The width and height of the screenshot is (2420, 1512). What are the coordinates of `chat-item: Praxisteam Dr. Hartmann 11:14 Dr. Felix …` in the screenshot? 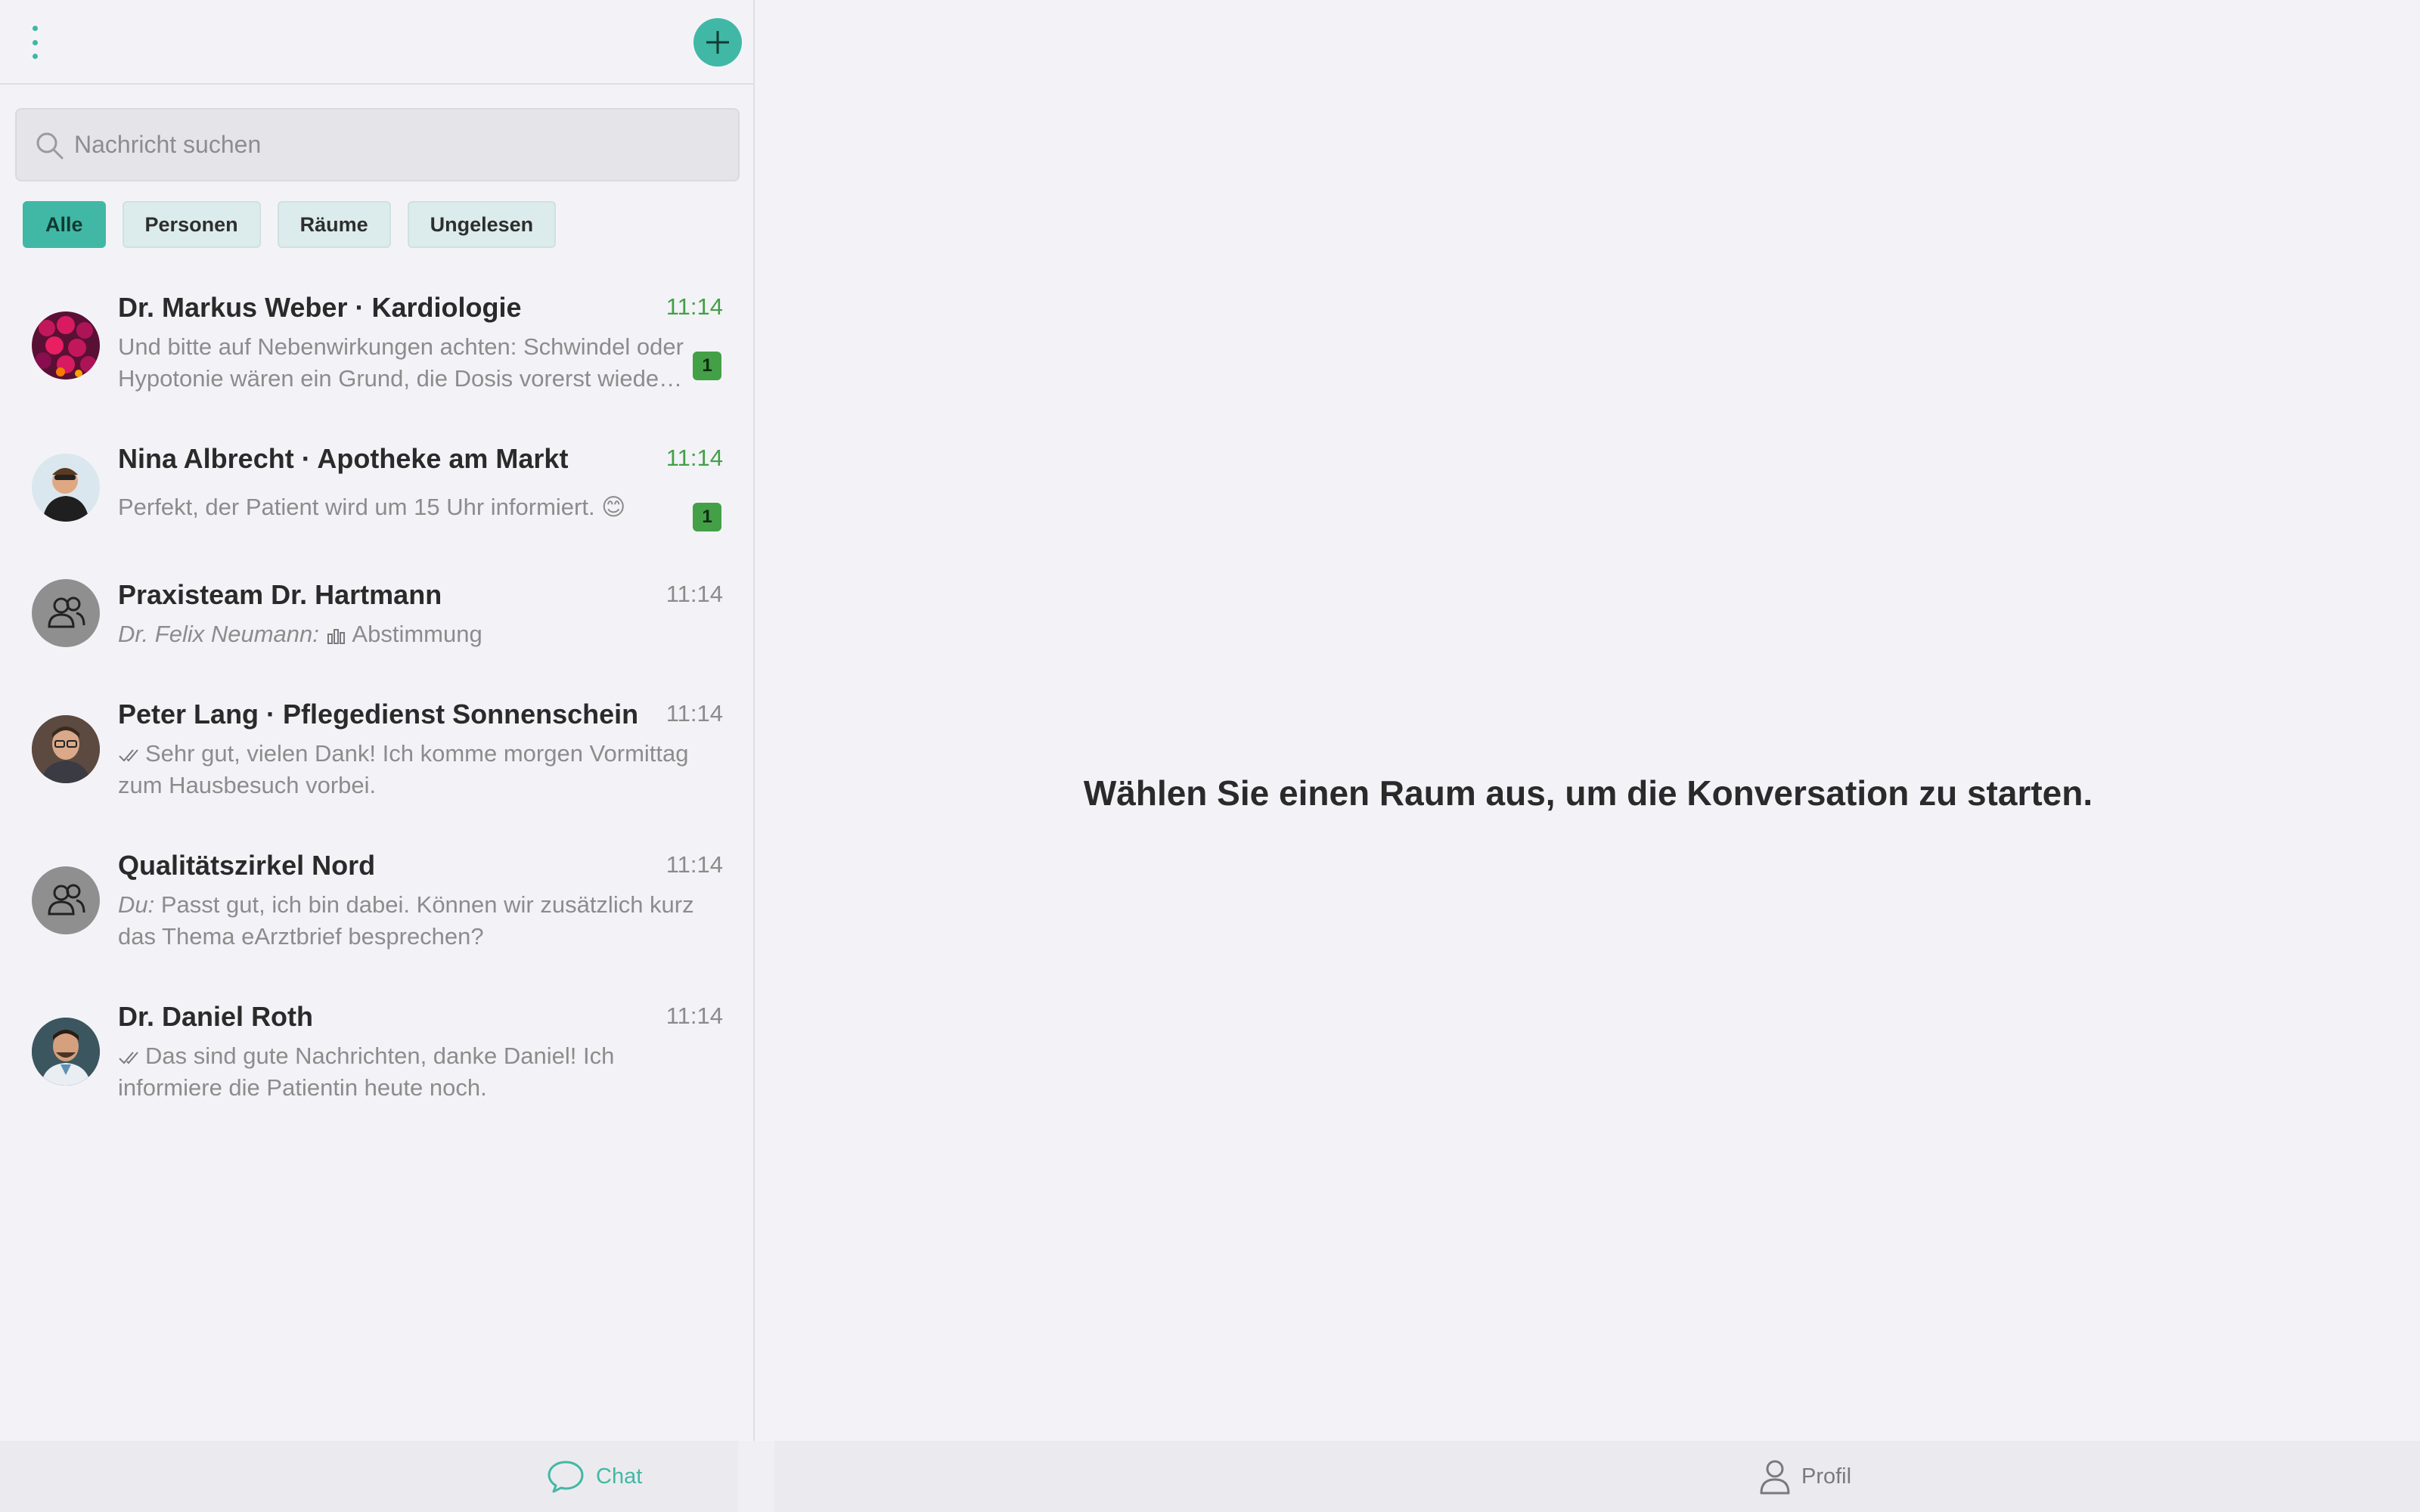 It's located at (376, 628).